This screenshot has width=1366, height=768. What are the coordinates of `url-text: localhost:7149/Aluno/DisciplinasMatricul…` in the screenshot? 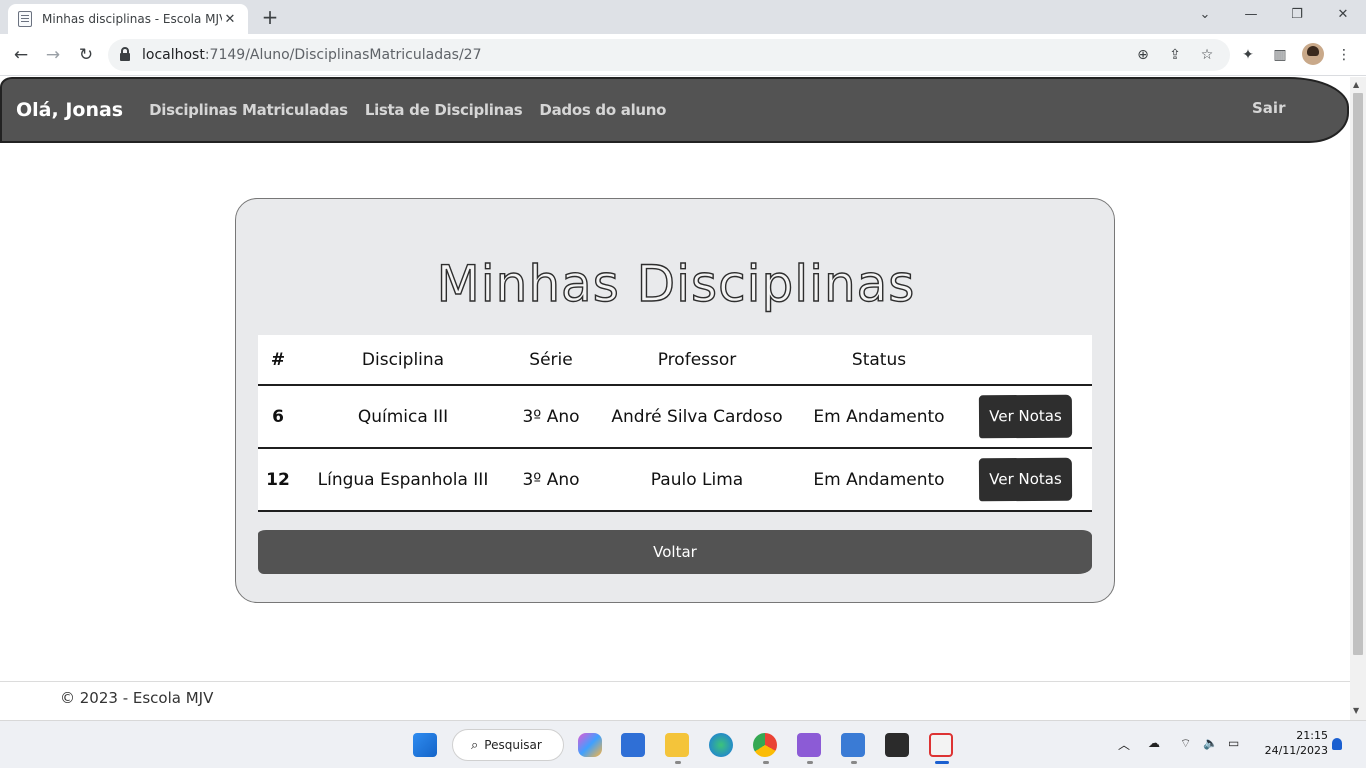 It's located at (312, 55).